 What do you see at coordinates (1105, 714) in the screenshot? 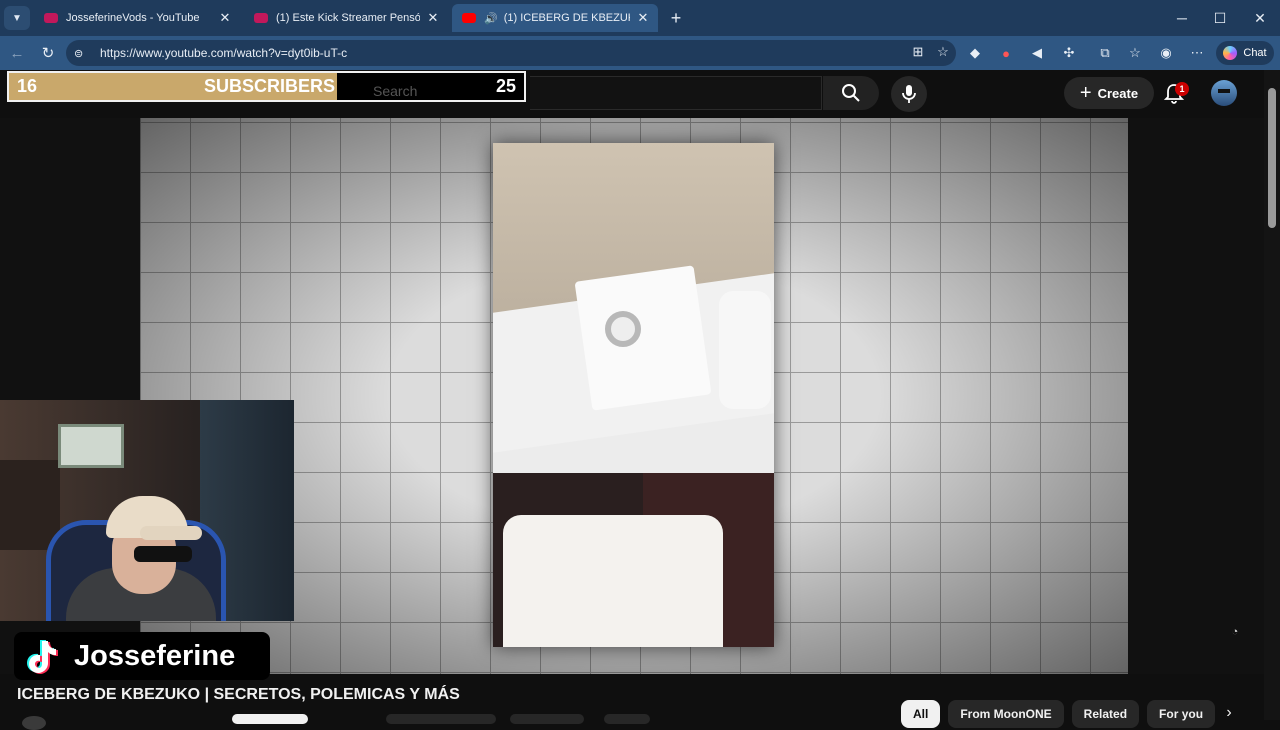
I see `chip-related: Related` at bounding box center [1105, 714].